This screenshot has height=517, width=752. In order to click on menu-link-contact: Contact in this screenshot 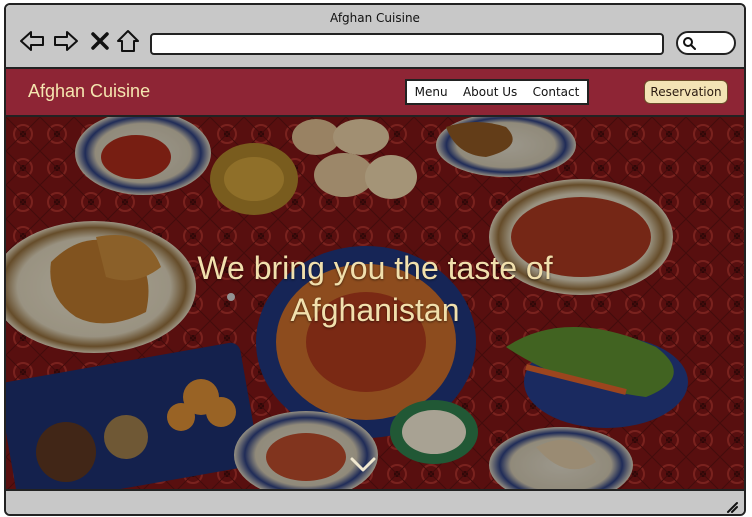, I will do `click(556, 92)`.